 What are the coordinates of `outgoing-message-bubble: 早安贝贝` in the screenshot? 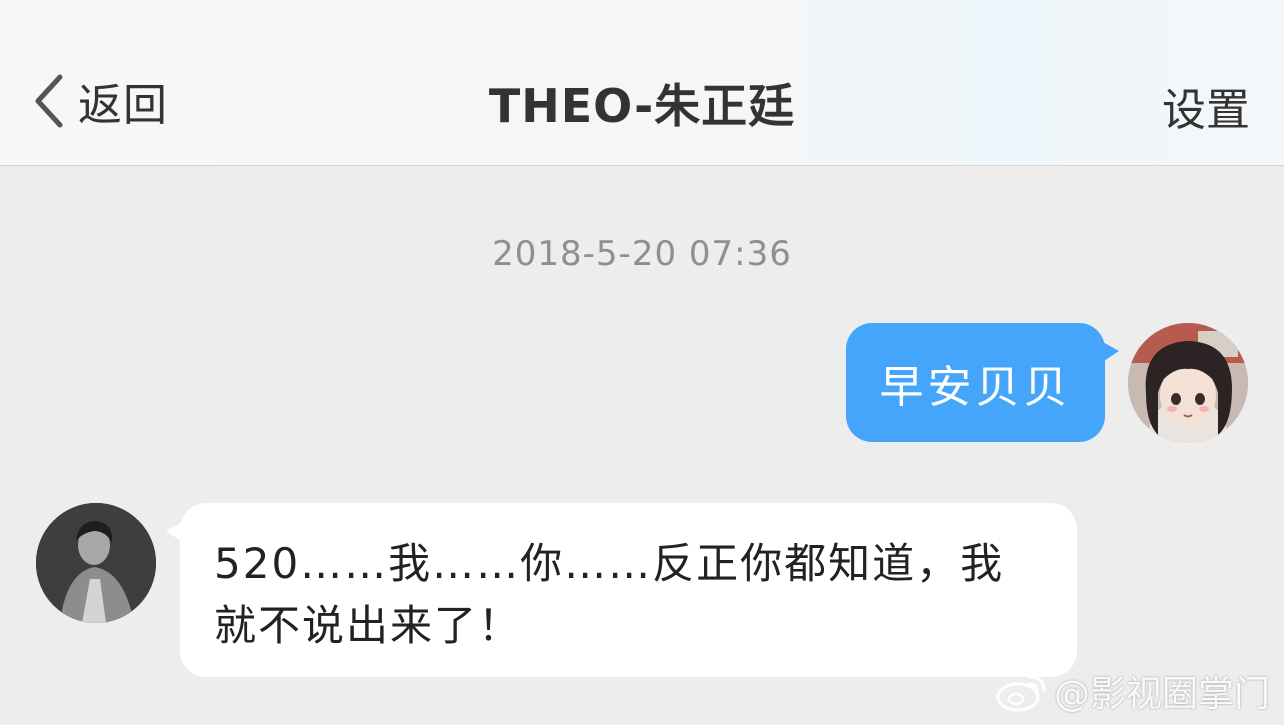 It's located at (982, 382).